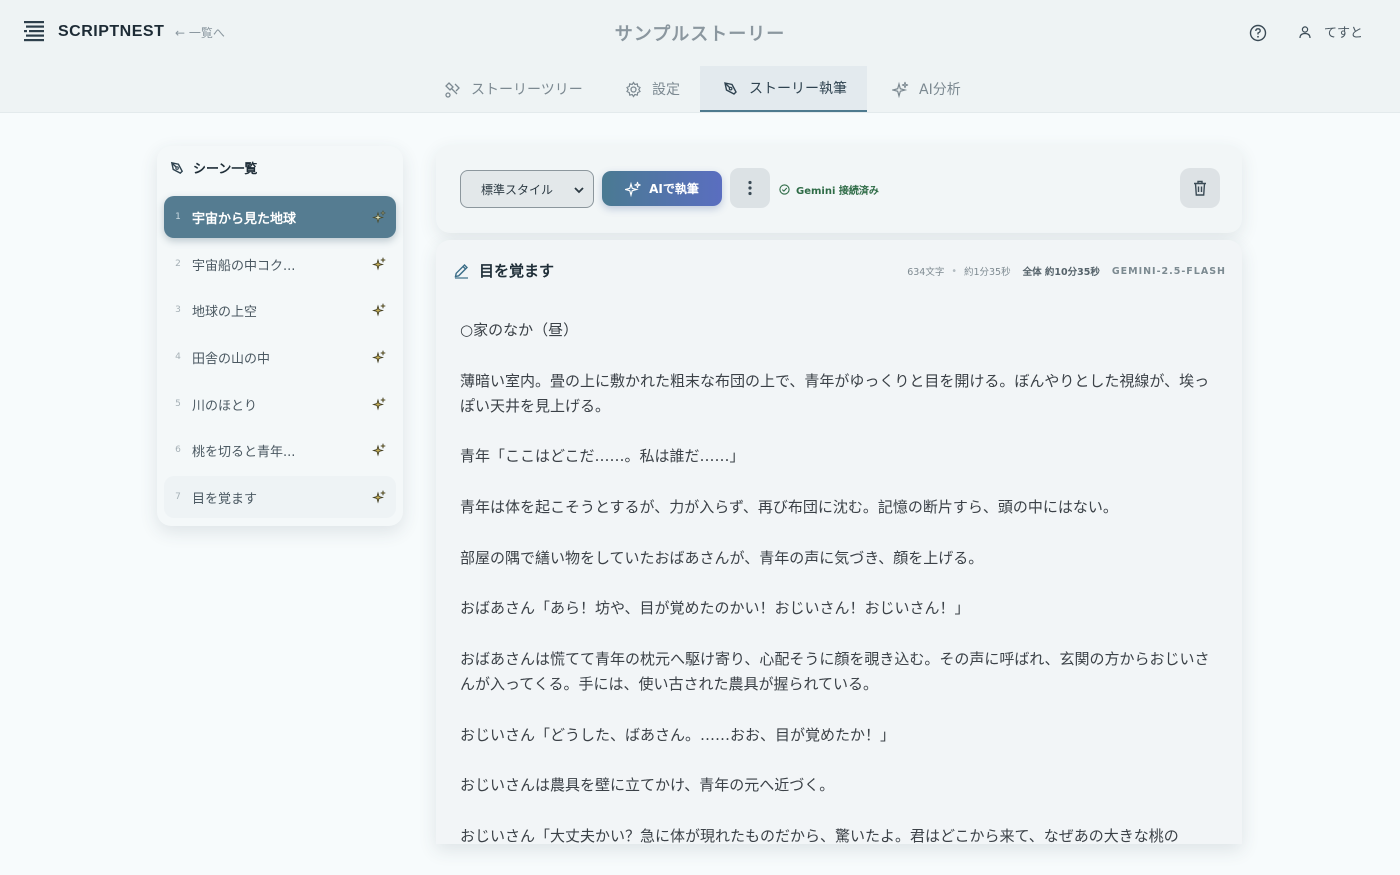 This screenshot has width=1400, height=875. Describe the element at coordinates (926, 272) in the screenshot. I see `char-count: 634文字` at that location.